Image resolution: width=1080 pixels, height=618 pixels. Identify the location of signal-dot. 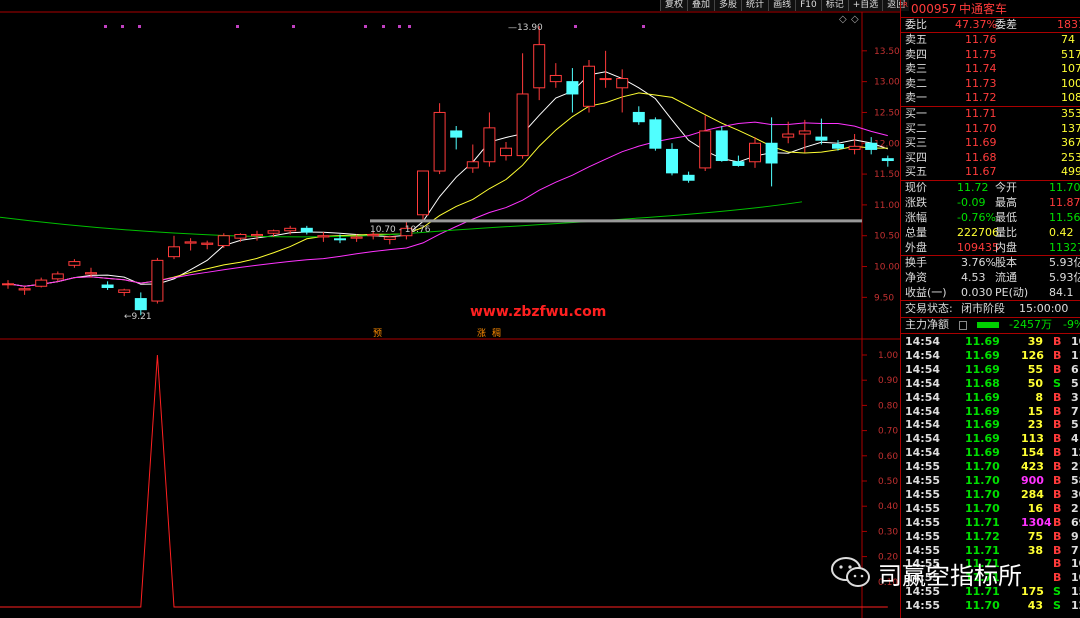
(122, 26).